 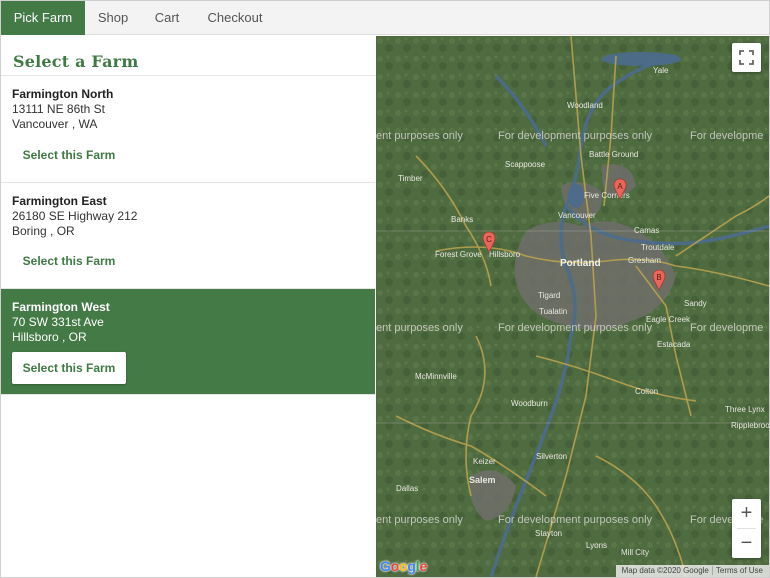 What do you see at coordinates (59, 201) in the screenshot?
I see `farm-name: Farmington East` at bounding box center [59, 201].